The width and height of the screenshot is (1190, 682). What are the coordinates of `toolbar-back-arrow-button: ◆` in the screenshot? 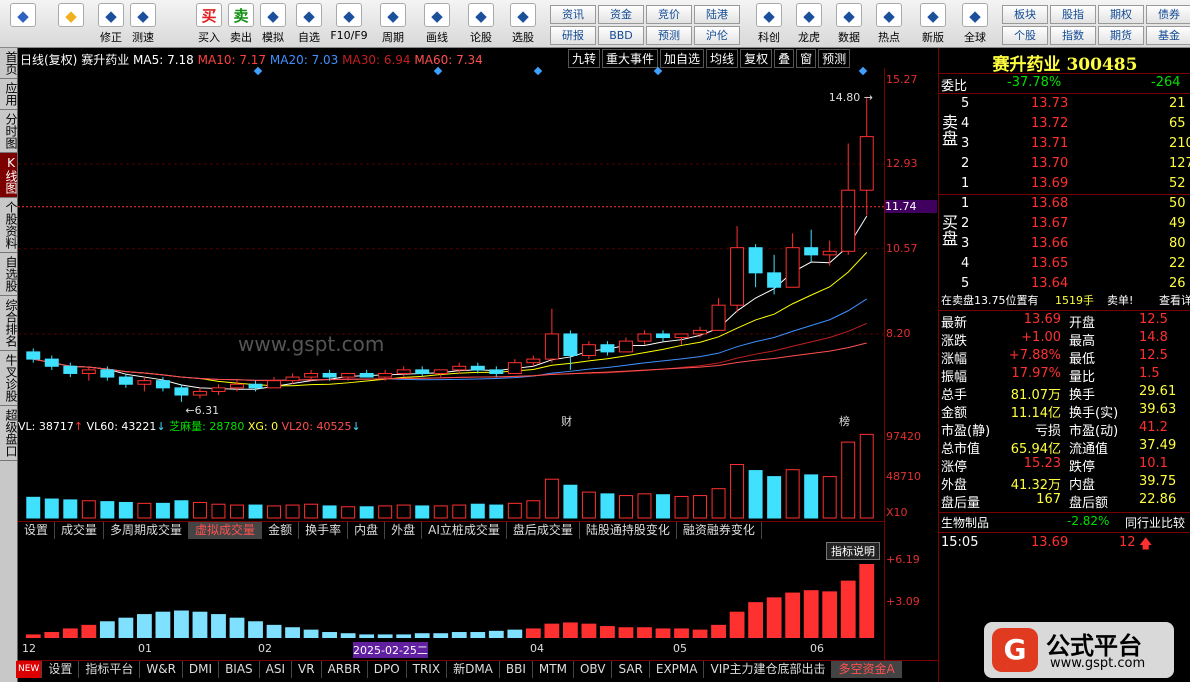 It's located at (71, 24).